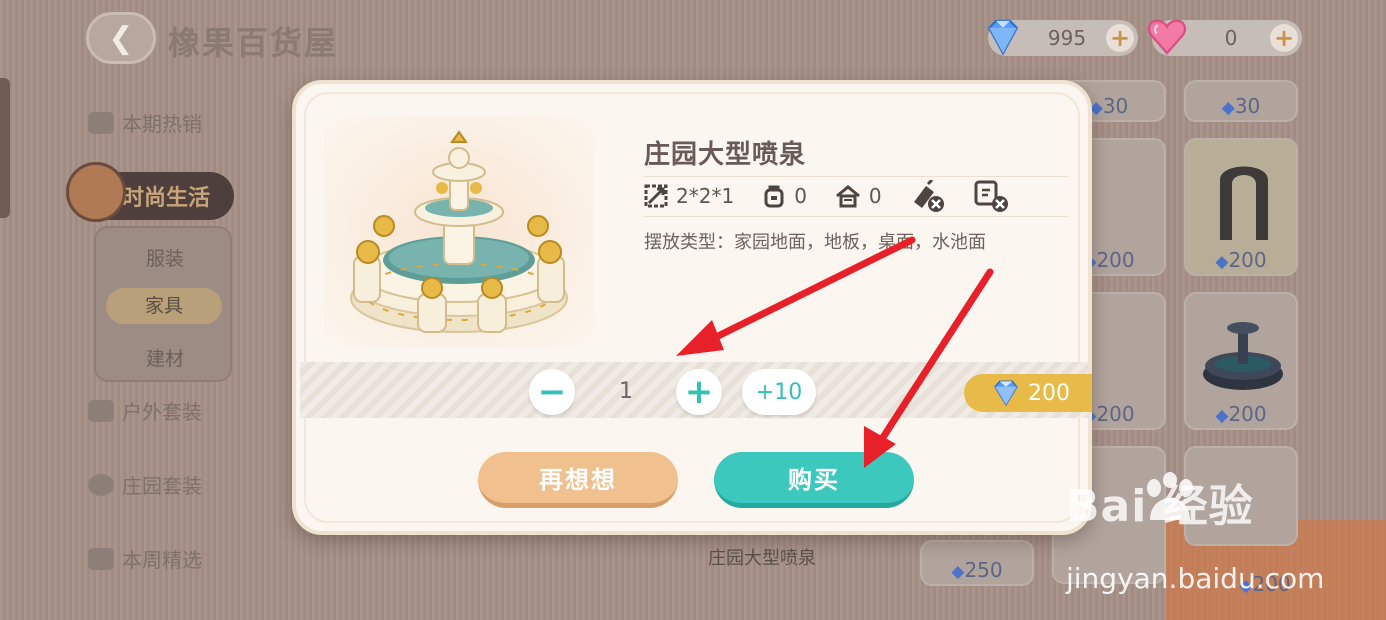  Describe the element at coordinates (1160, 506) in the screenshot. I see `watermark-logo: Bai 经验` at that location.